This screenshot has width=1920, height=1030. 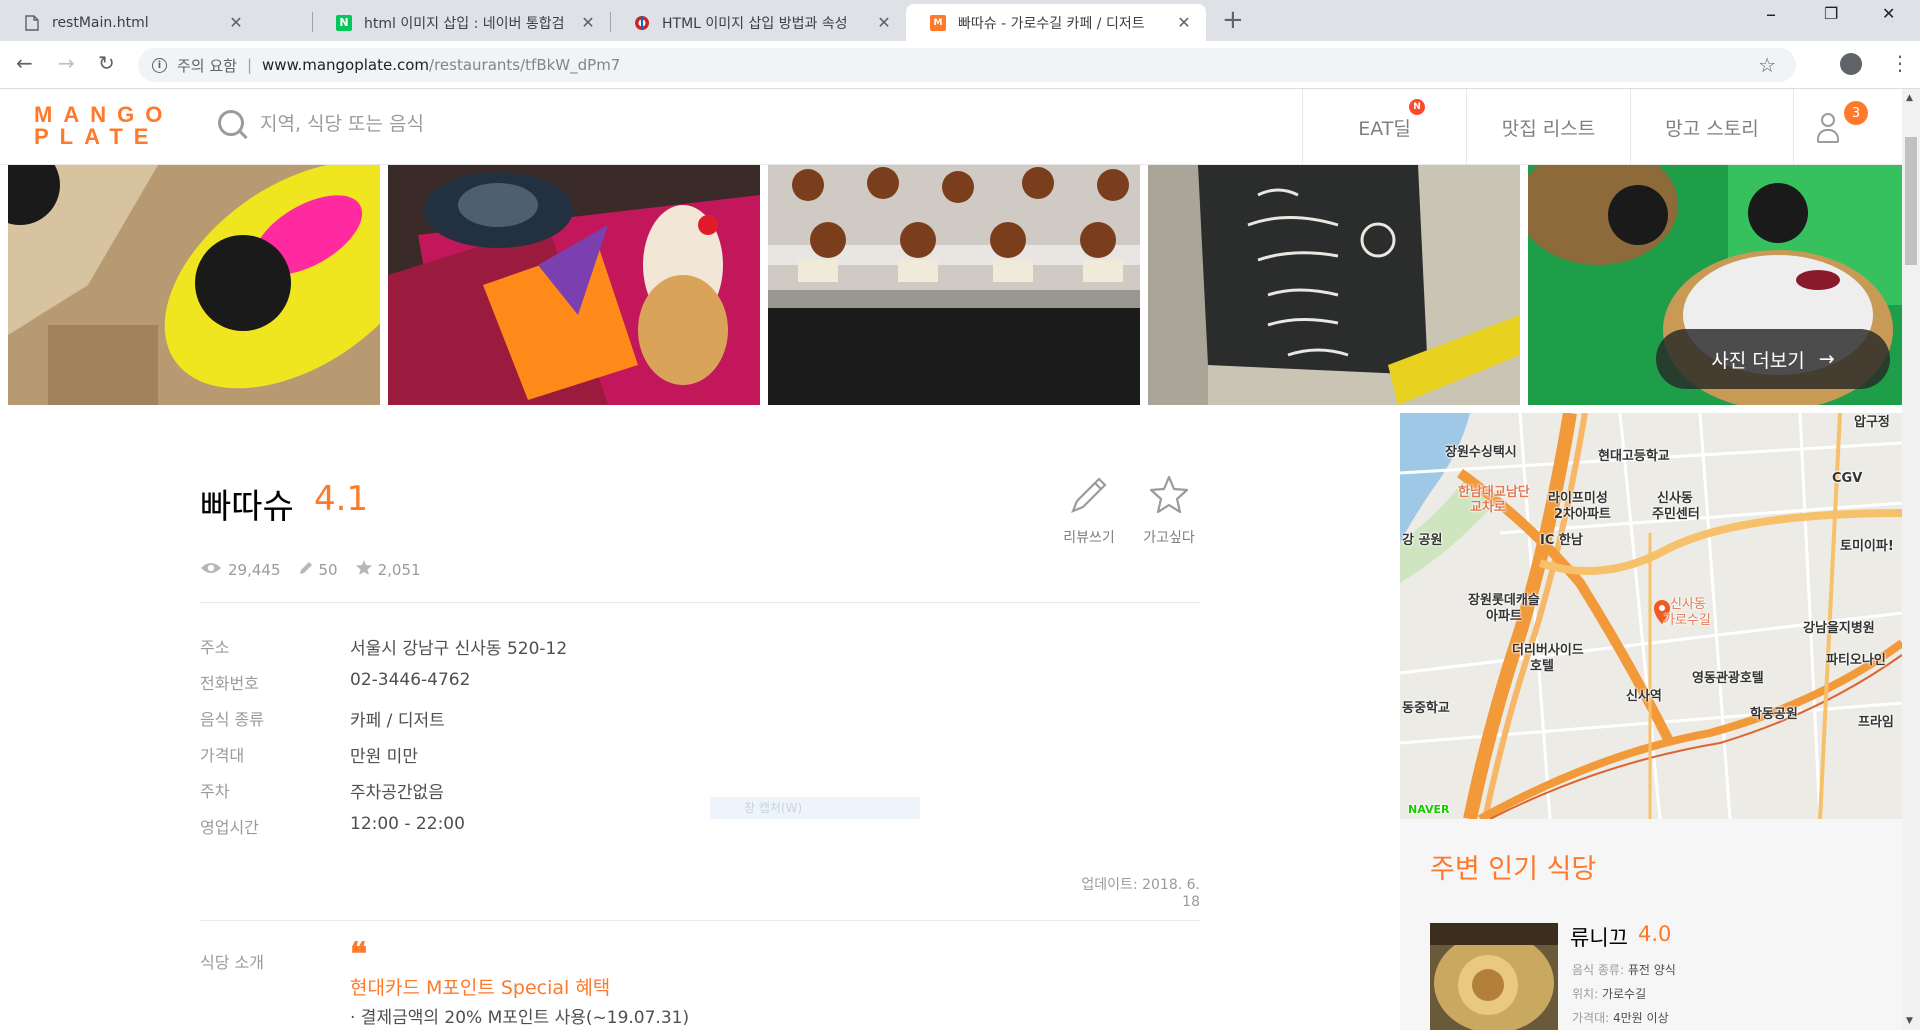 What do you see at coordinates (1839, 628) in the screenshot?
I see `map-label: 강남을지병원` at bounding box center [1839, 628].